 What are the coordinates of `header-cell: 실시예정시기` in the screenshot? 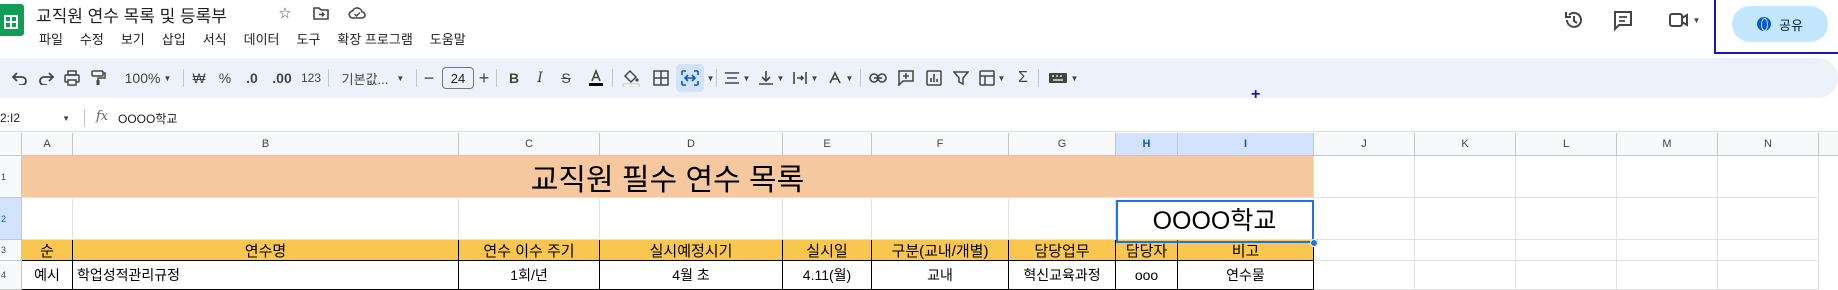 It's located at (691, 250).